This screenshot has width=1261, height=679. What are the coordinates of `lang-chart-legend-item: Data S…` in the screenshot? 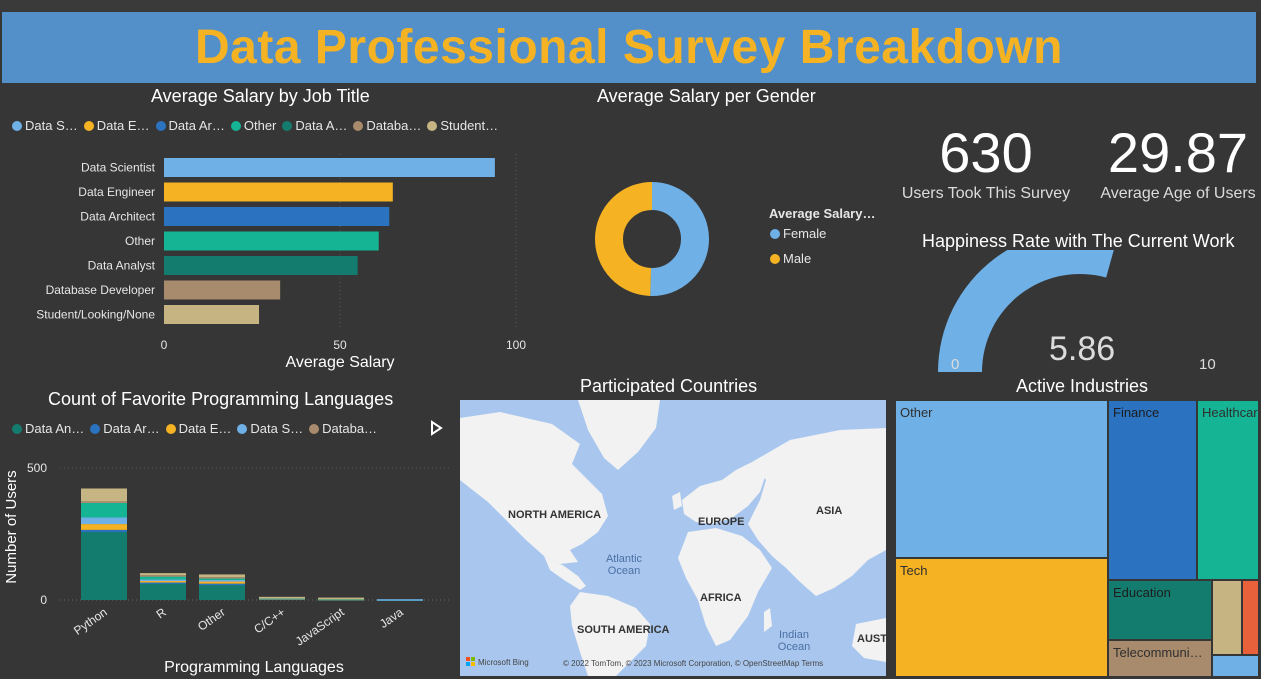 It's located at (270, 428).